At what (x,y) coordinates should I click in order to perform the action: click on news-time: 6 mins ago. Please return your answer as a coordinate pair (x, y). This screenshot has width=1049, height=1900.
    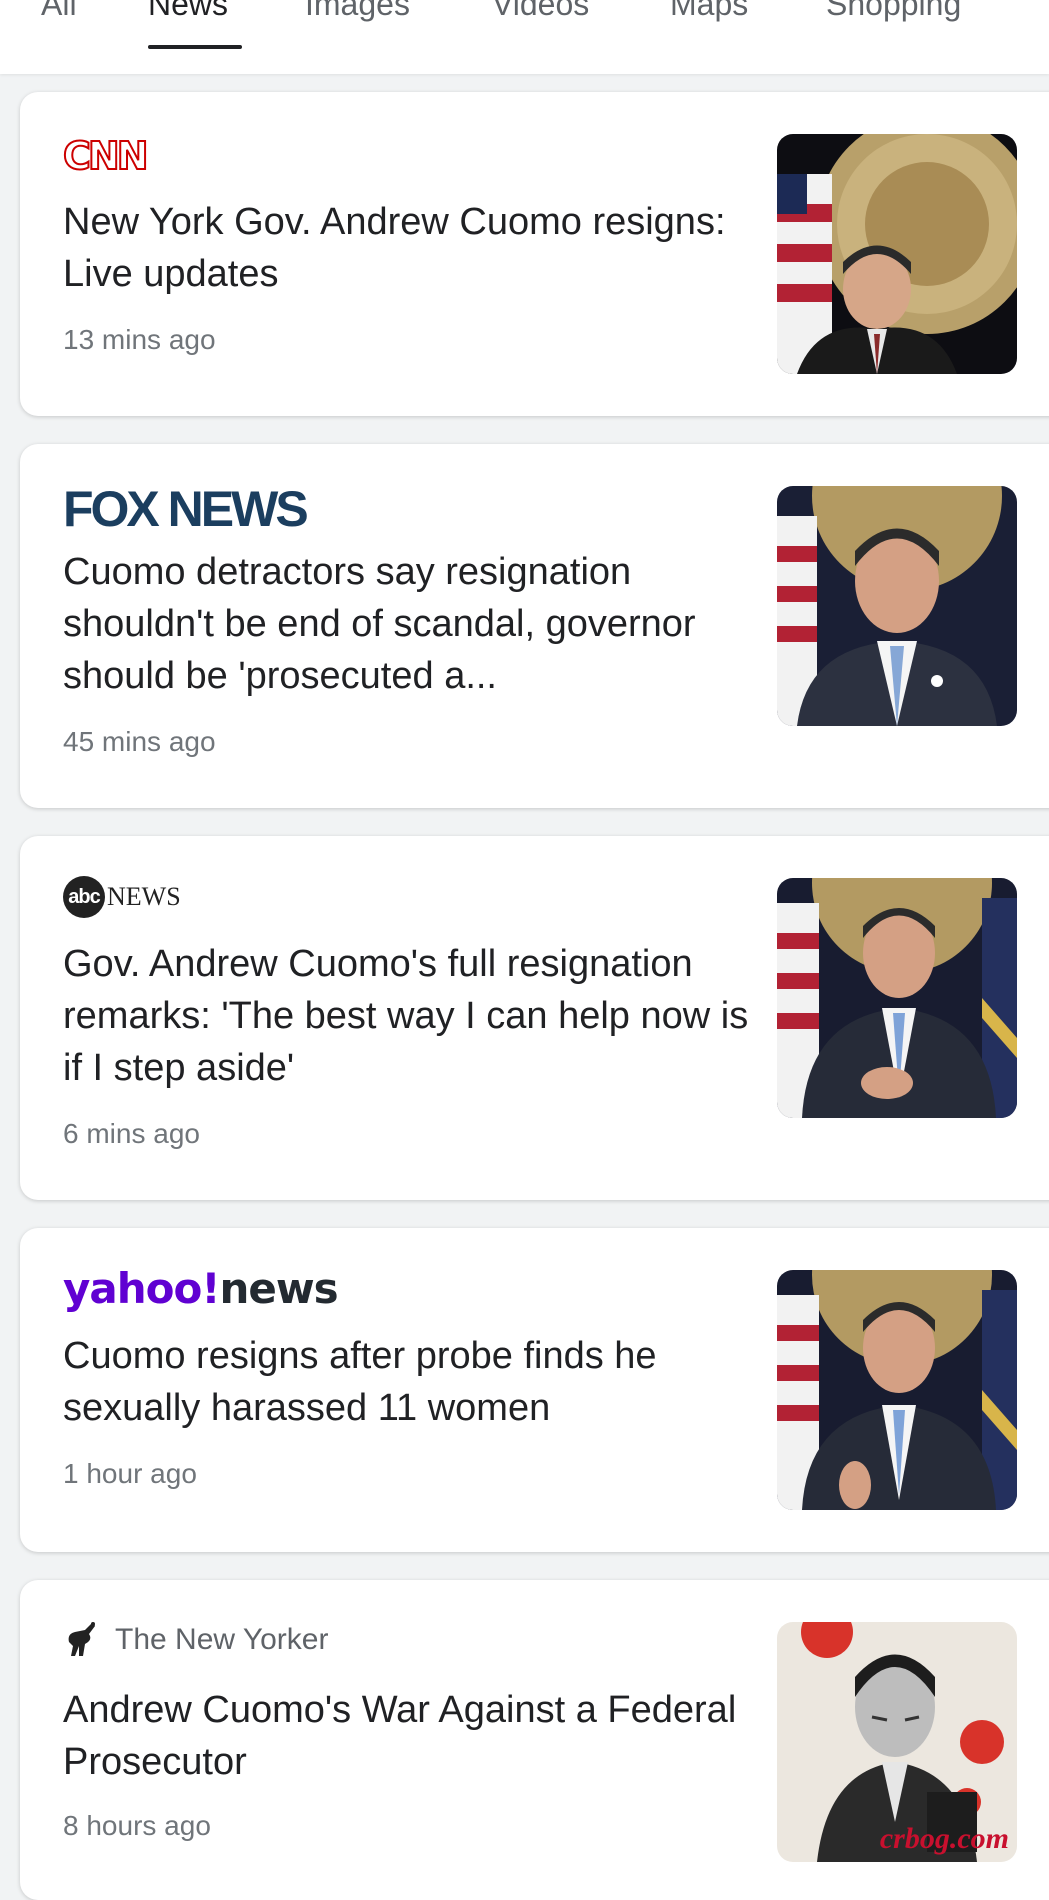
    Looking at the image, I should click on (131, 1133).